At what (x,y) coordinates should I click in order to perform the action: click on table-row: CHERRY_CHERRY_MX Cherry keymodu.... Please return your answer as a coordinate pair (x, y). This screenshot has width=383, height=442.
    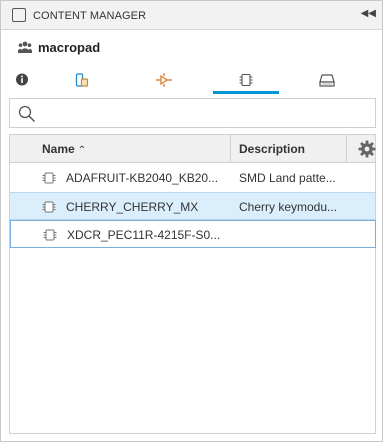
    Looking at the image, I should click on (192, 206).